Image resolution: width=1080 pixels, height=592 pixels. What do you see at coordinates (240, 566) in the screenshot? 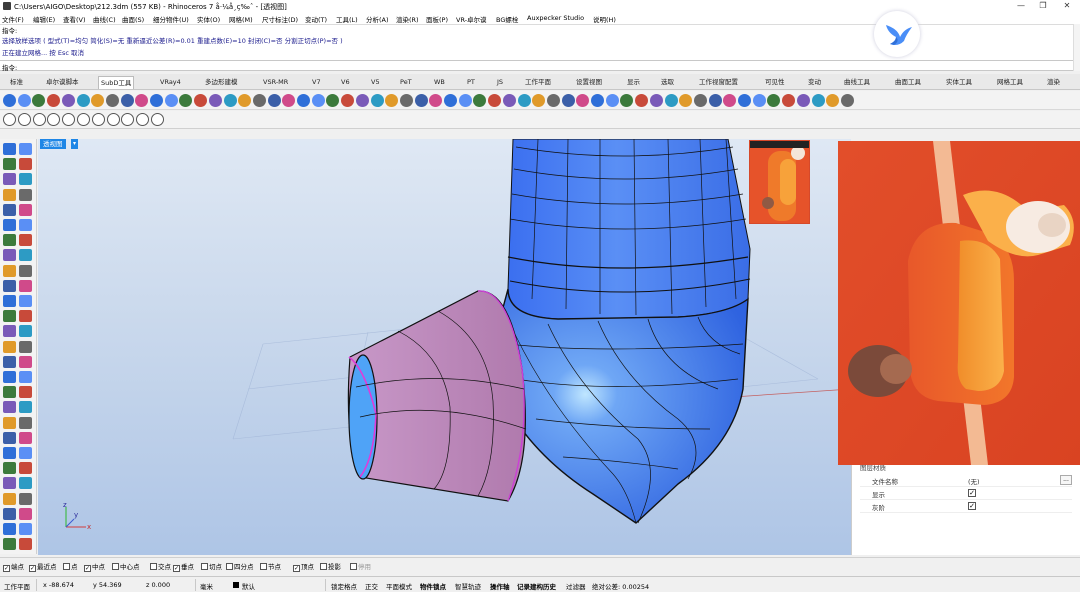
I see `osnap-8: 四分点` at bounding box center [240, 566].